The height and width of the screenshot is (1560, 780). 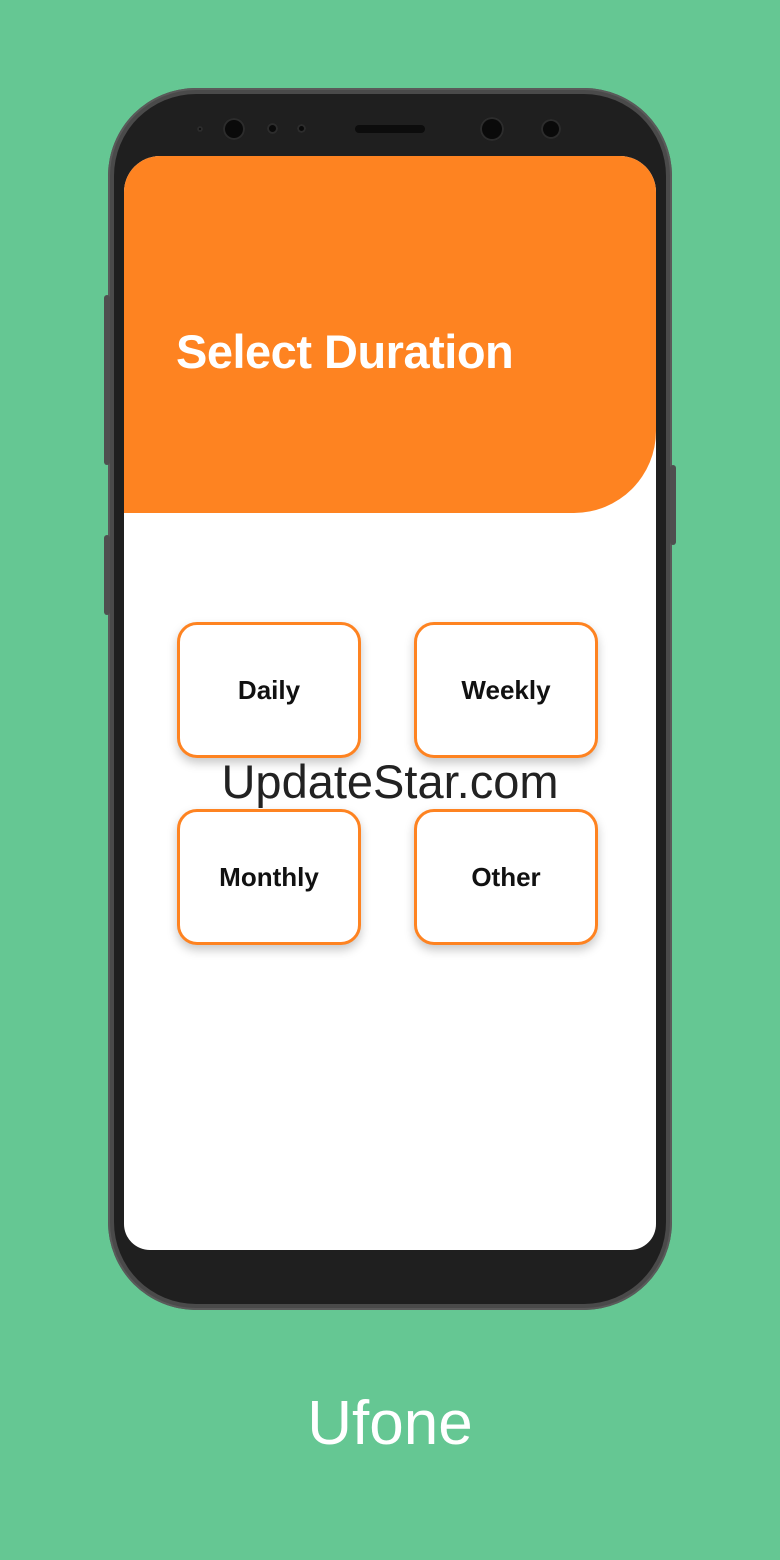 What do you see at coordinates (390, 129) in the screenshot?
I see `earpiece-speaker` at bounding box center [390, 129].